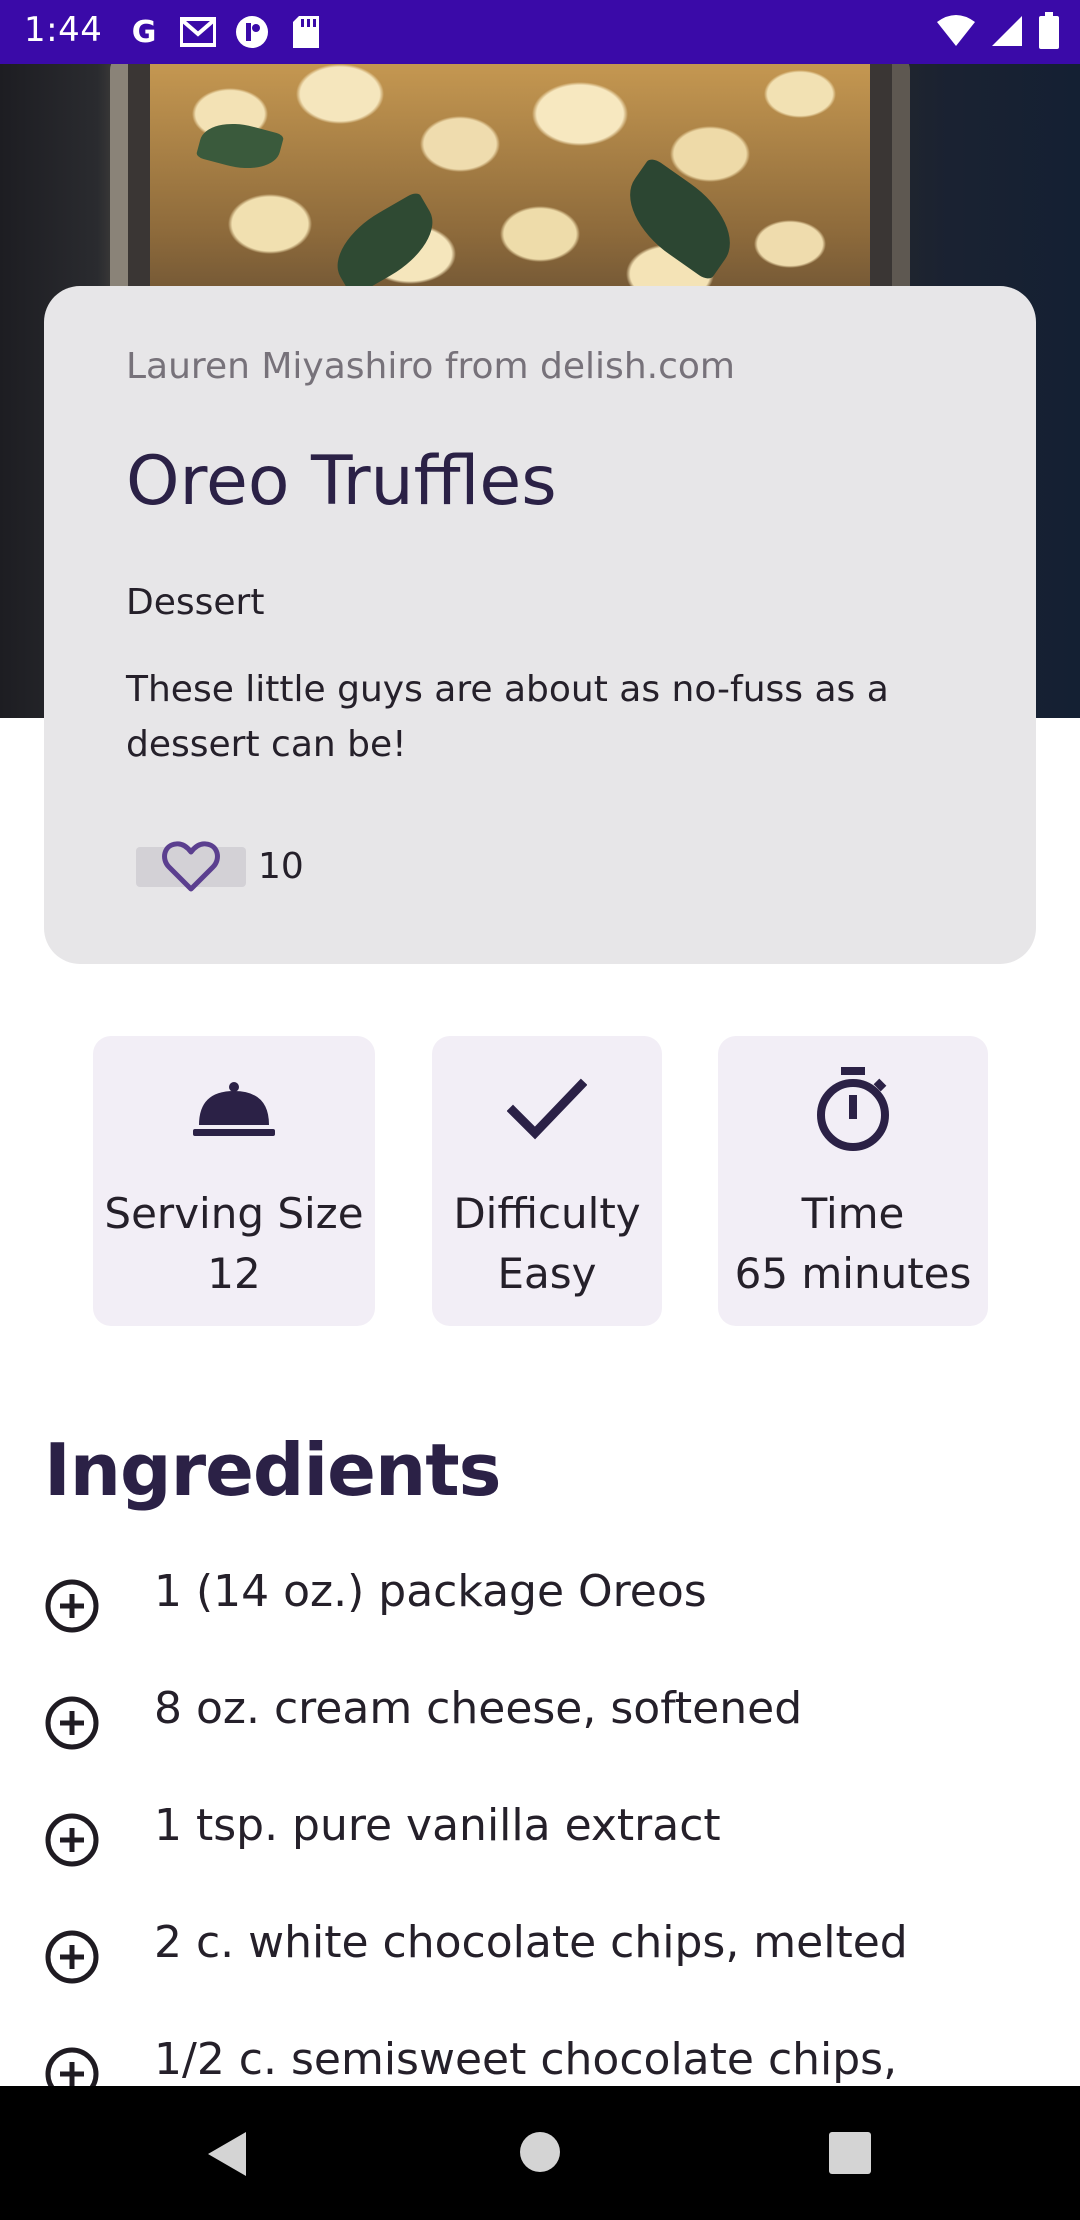 This screenshot has height=2220, width=1080. What do you see at coordinates (234, 1109) in the screenshot?
I see `cloche-icon` at bounding box center [234, 1109].